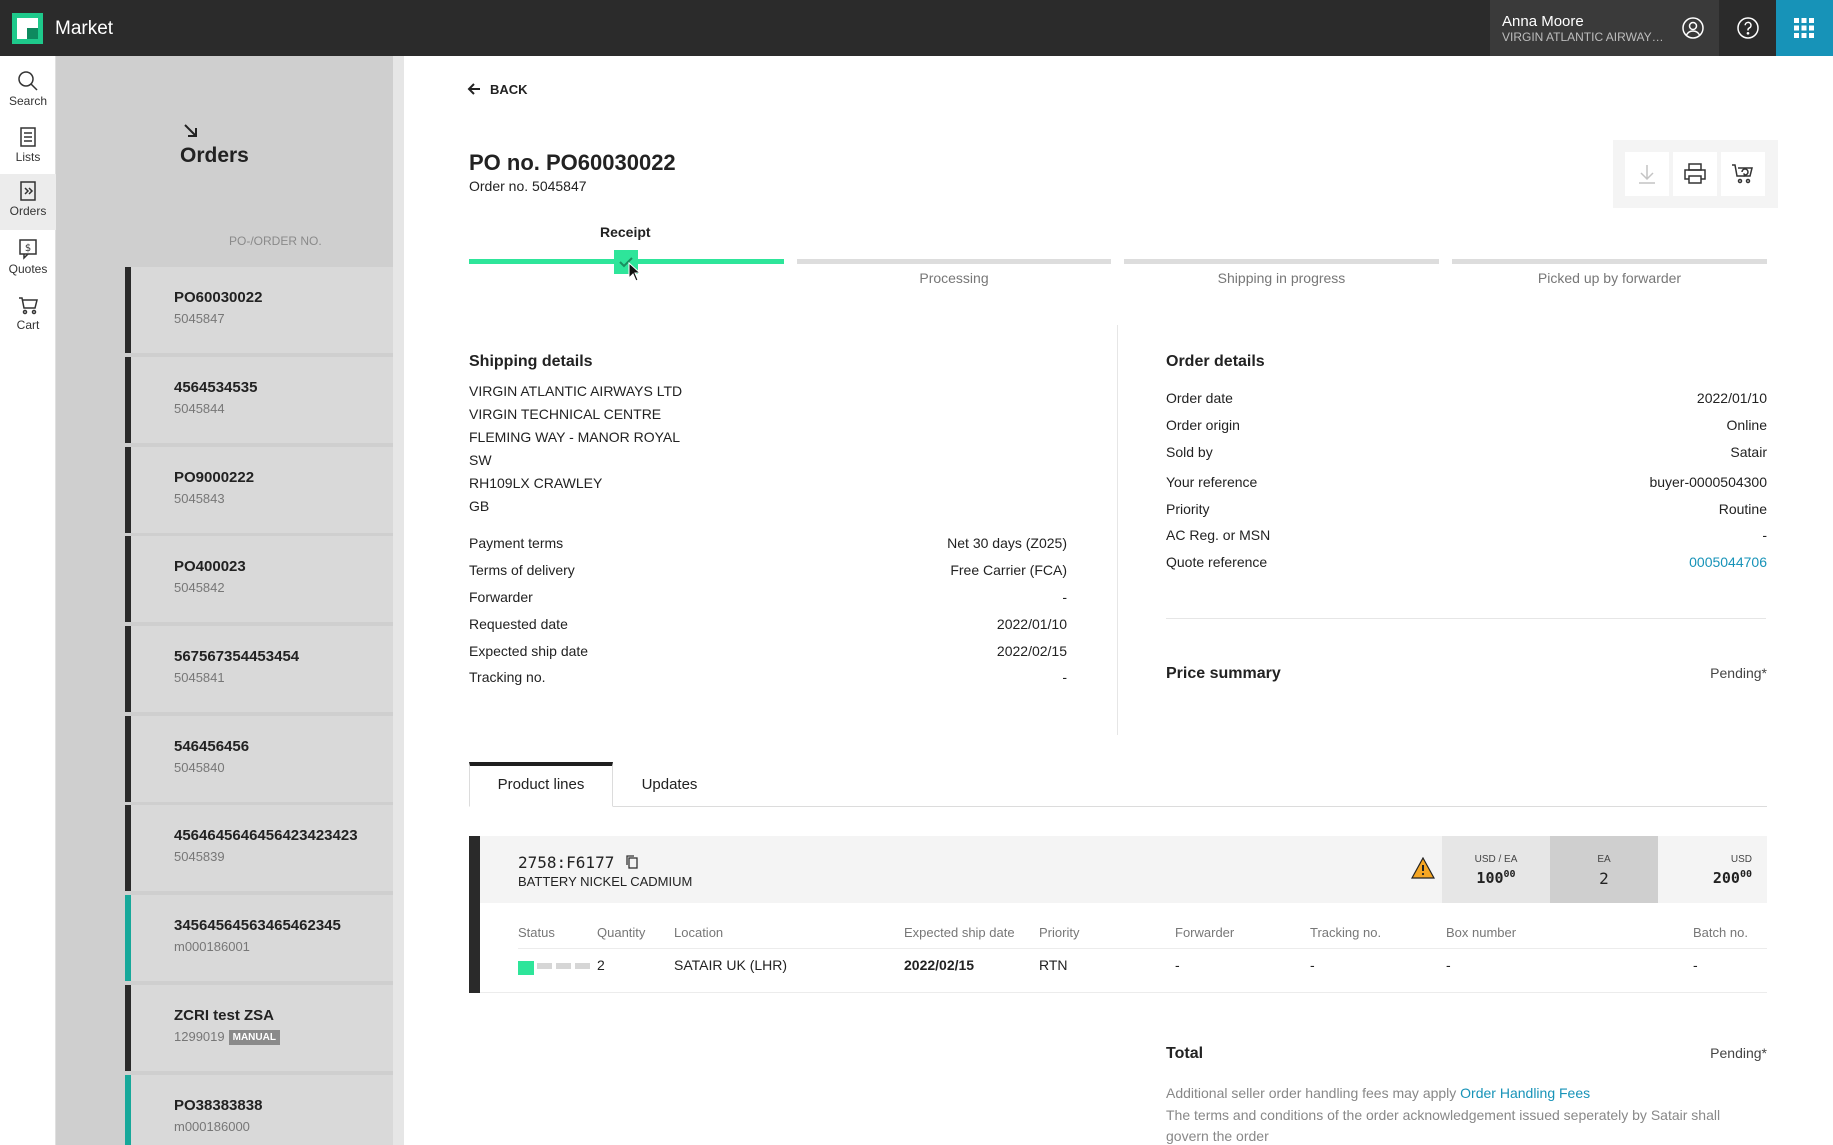 This screenshot has width=1833, height=1145. Describe the element at coordinates (1525, 1093) in the screenshot. I see `order-handling-fees-link: Order Handling Fees` at that location.